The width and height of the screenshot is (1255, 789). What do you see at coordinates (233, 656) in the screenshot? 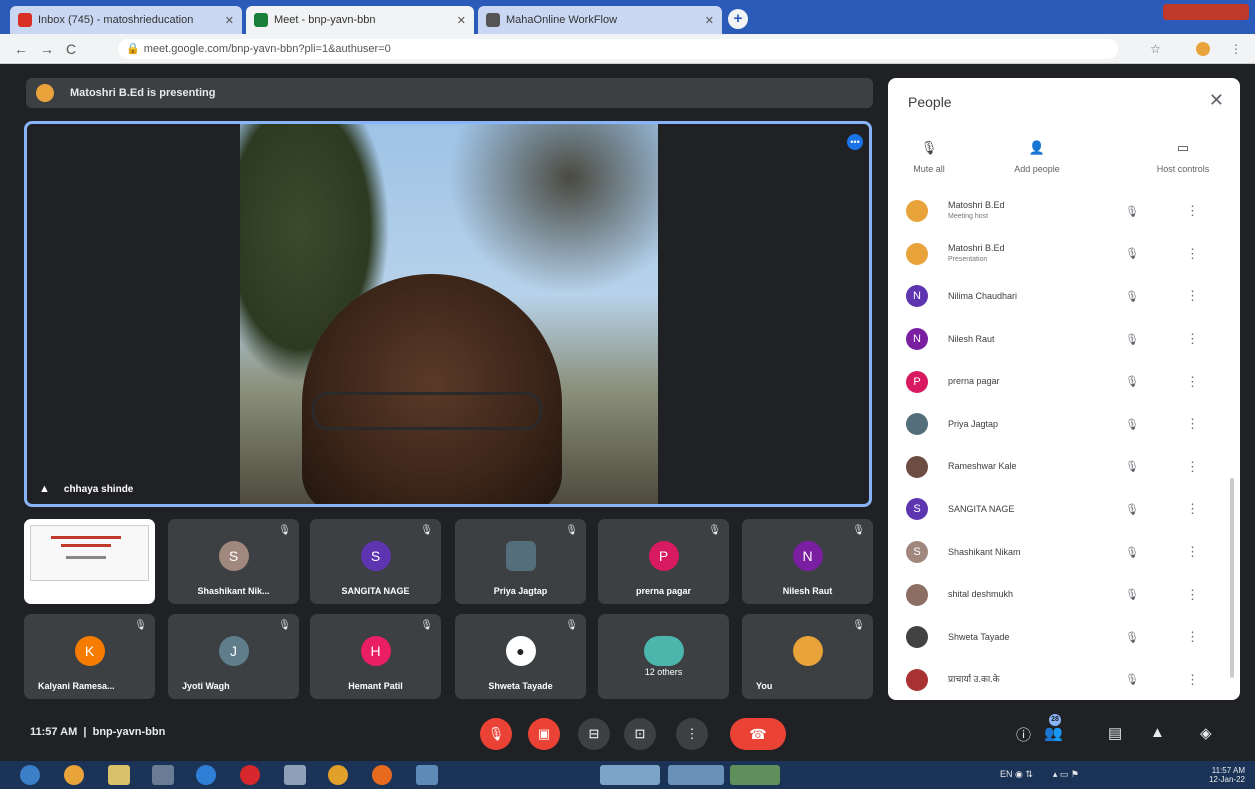
I see `participant-tile: 🎙 J Jyoti Wagh` at bounding box center [233, 656].